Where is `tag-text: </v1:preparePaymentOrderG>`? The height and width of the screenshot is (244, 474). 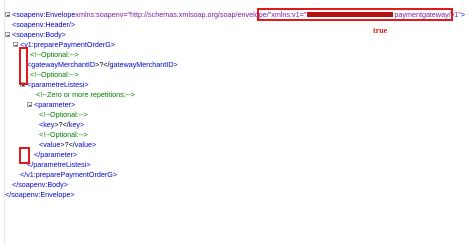
tag-text: </v1:preparePaymentOrderG> is located at coordinates (69, 174).